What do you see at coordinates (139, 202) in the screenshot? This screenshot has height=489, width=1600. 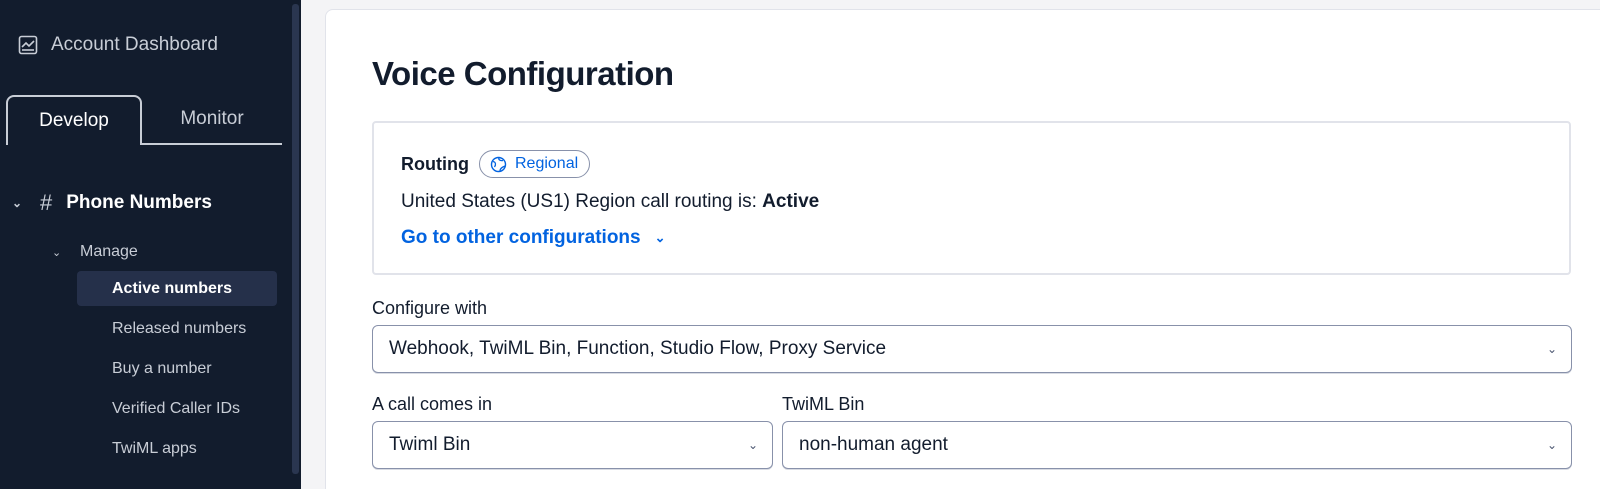 I see `section-label: Phone Numbers` at bounding box center [139, 202].